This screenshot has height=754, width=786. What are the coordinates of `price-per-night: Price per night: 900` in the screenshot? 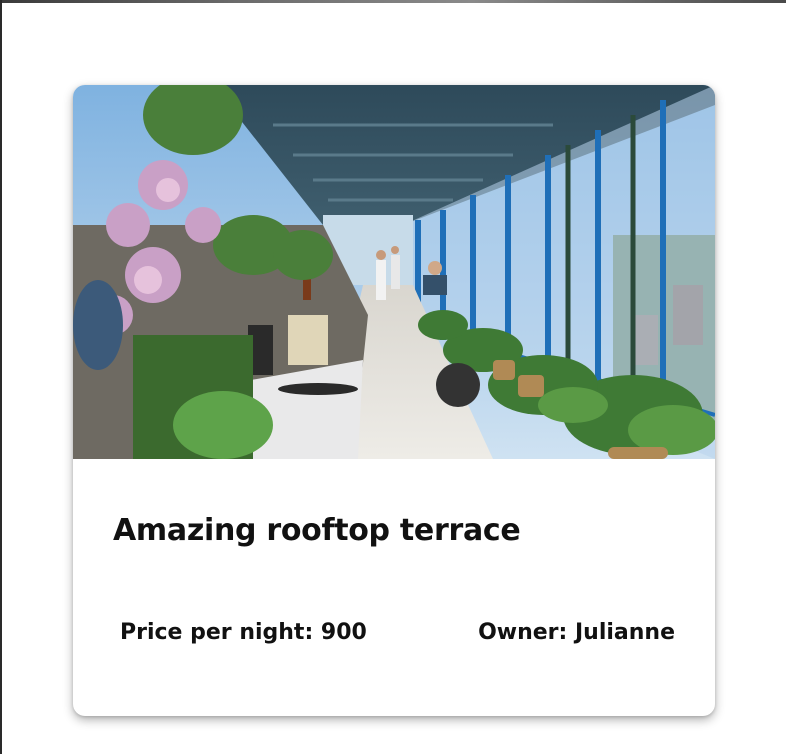 It's located at (243, 632).